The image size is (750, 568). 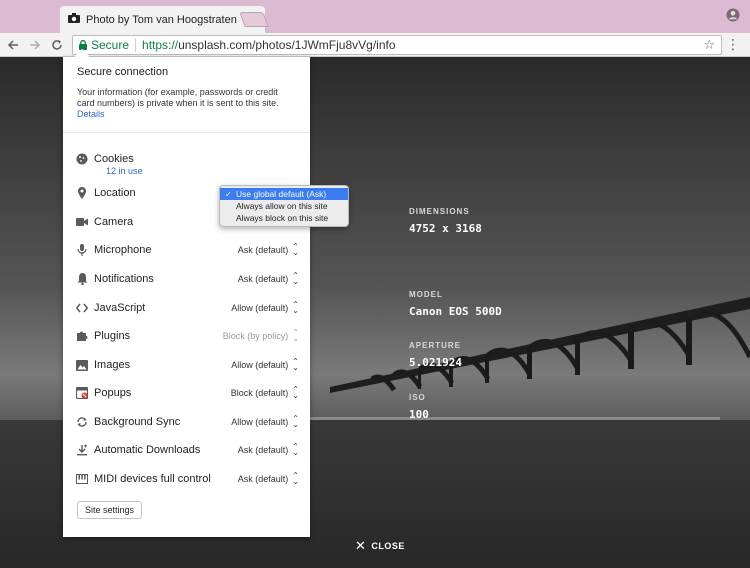 What do you see at coordinates (439, 211) in the screenshot?
I see `dimensions-label: DIMENSIONS` at bounding box center [439, 211].